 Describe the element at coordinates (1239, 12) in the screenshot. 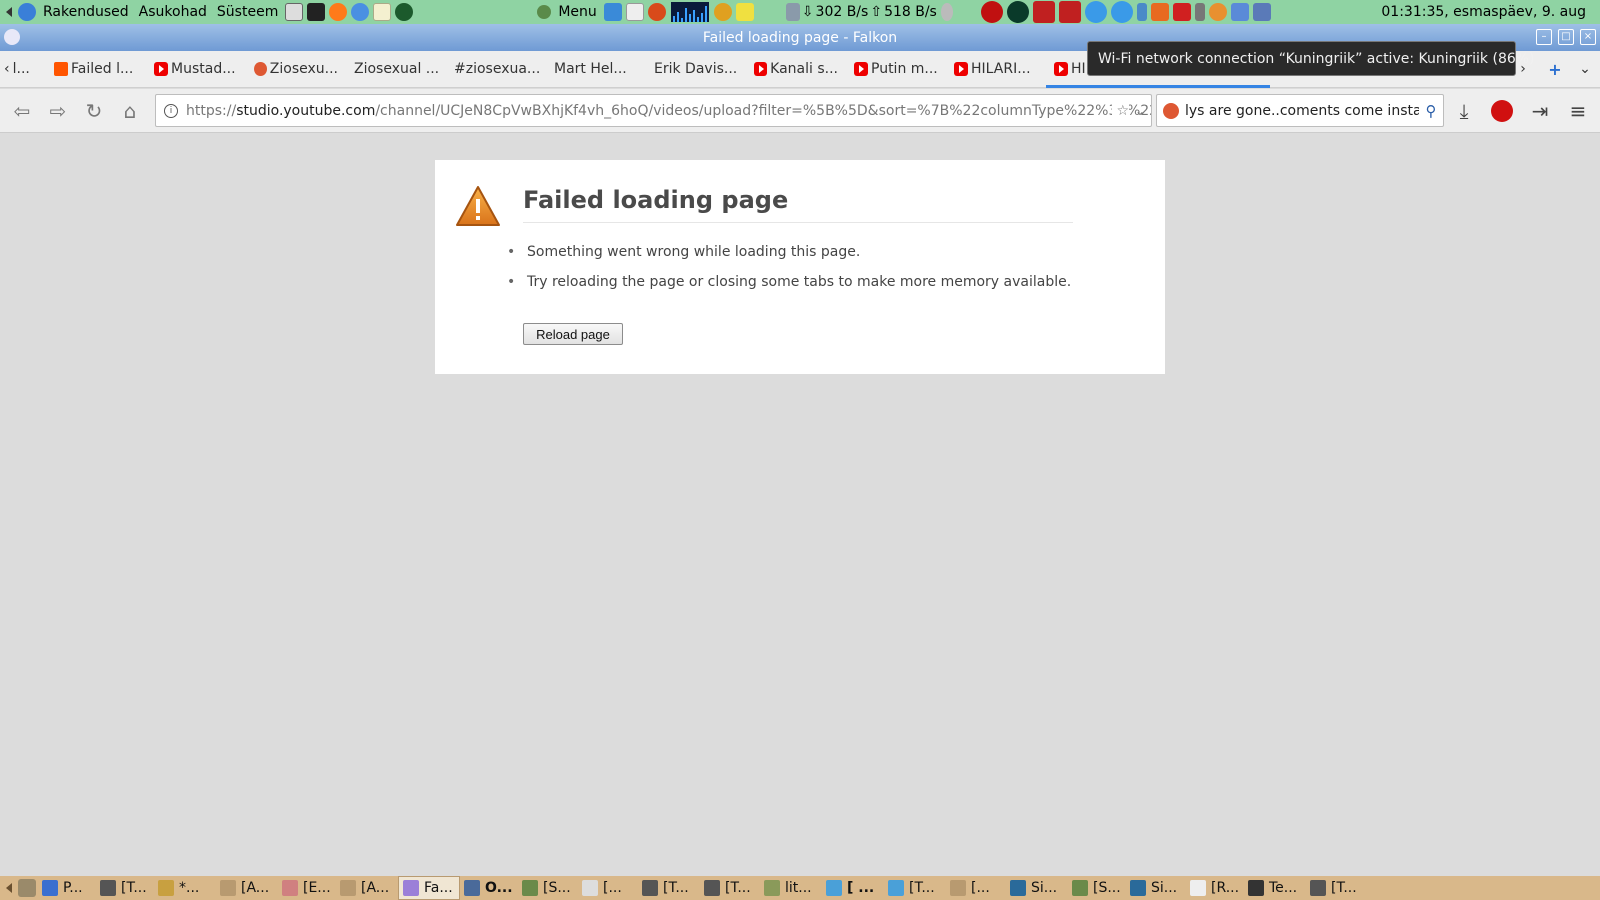

I see `wifi-signal-icon` at that location.